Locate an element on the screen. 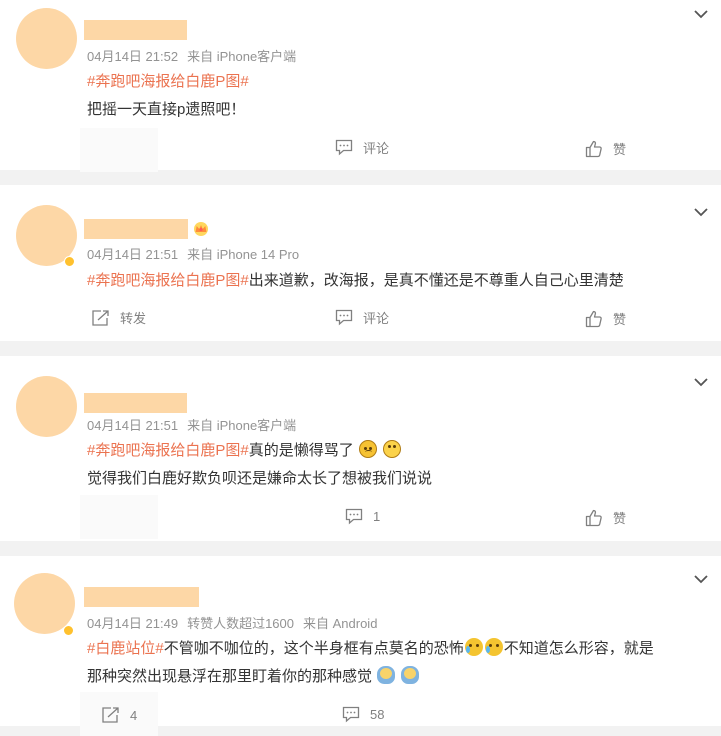  comment-text-line-2: 那种突然出现悬浮在那里盯着你的那种感觉 is located at coordinates (253, 675).